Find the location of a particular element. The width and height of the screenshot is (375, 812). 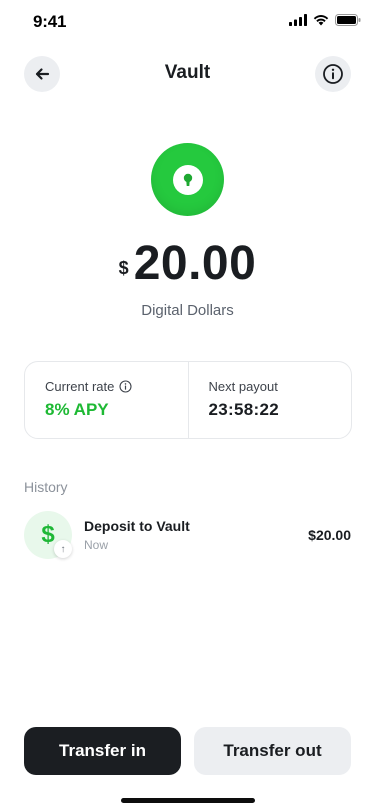

current-rate-cell: Current rate 8% APY is located at coordinates (106, 400).